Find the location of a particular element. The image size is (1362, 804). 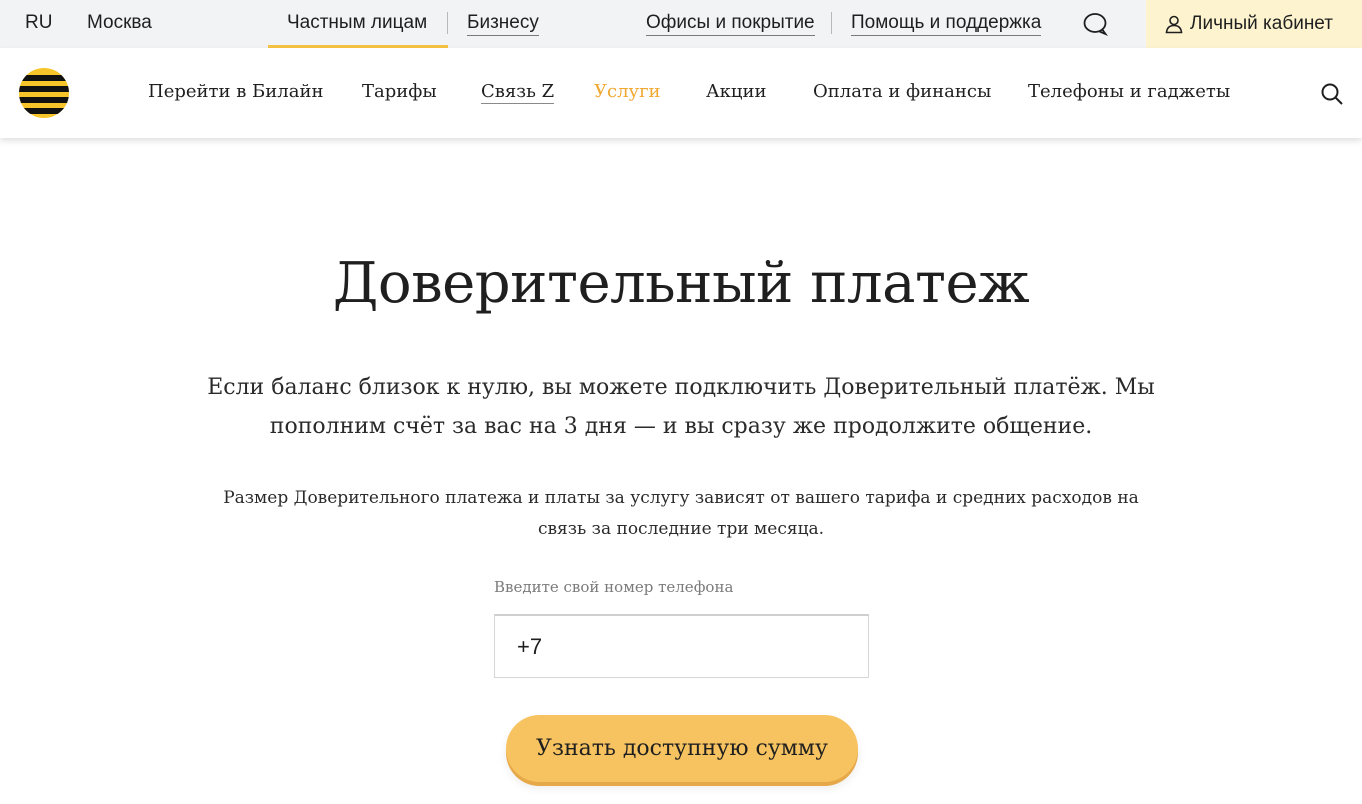

tab-business: Бизнесу is located at coordinates (503, 24).